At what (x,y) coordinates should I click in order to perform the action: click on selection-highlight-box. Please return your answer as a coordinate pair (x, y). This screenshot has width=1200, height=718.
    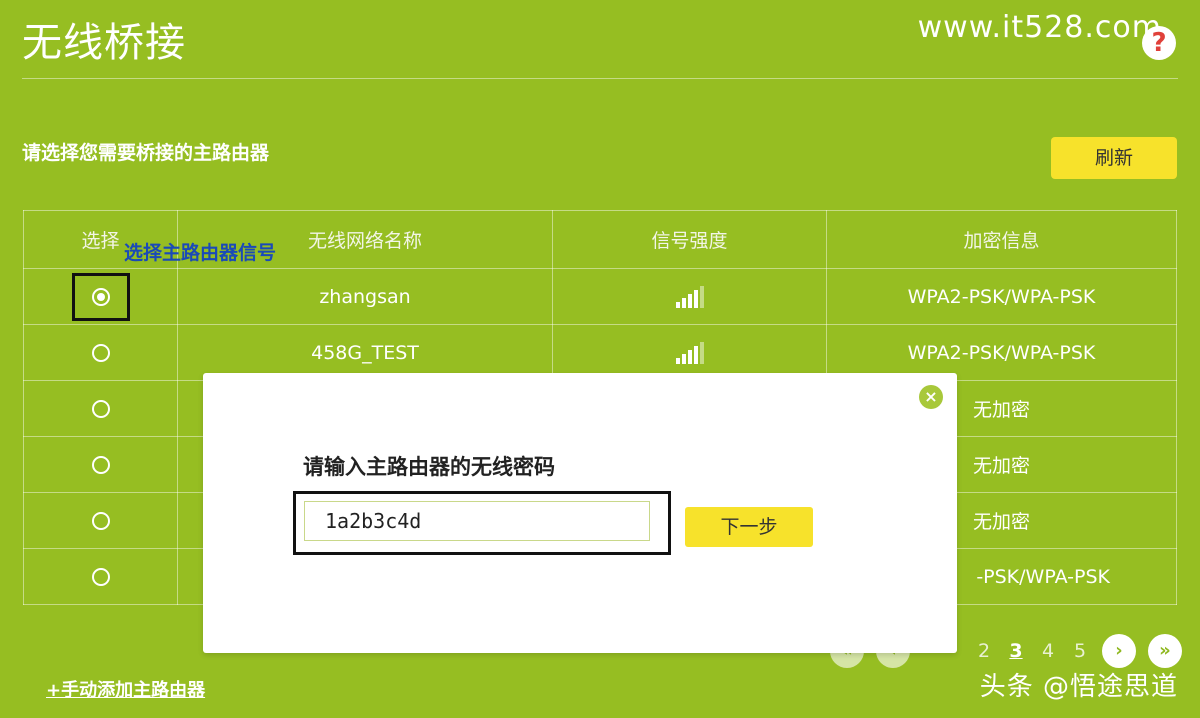
    Looking at the image, I should click on (100, 296).